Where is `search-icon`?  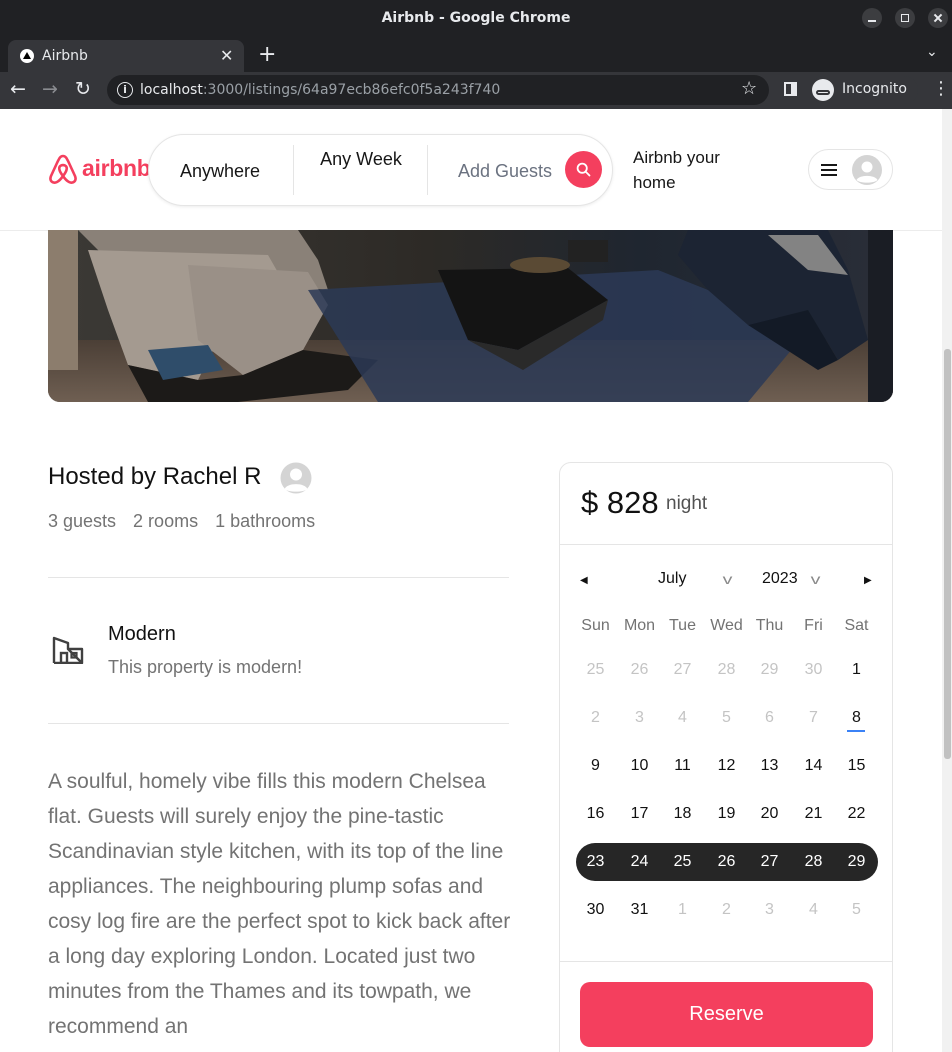
search-icon is located at coordinates (583, 169).